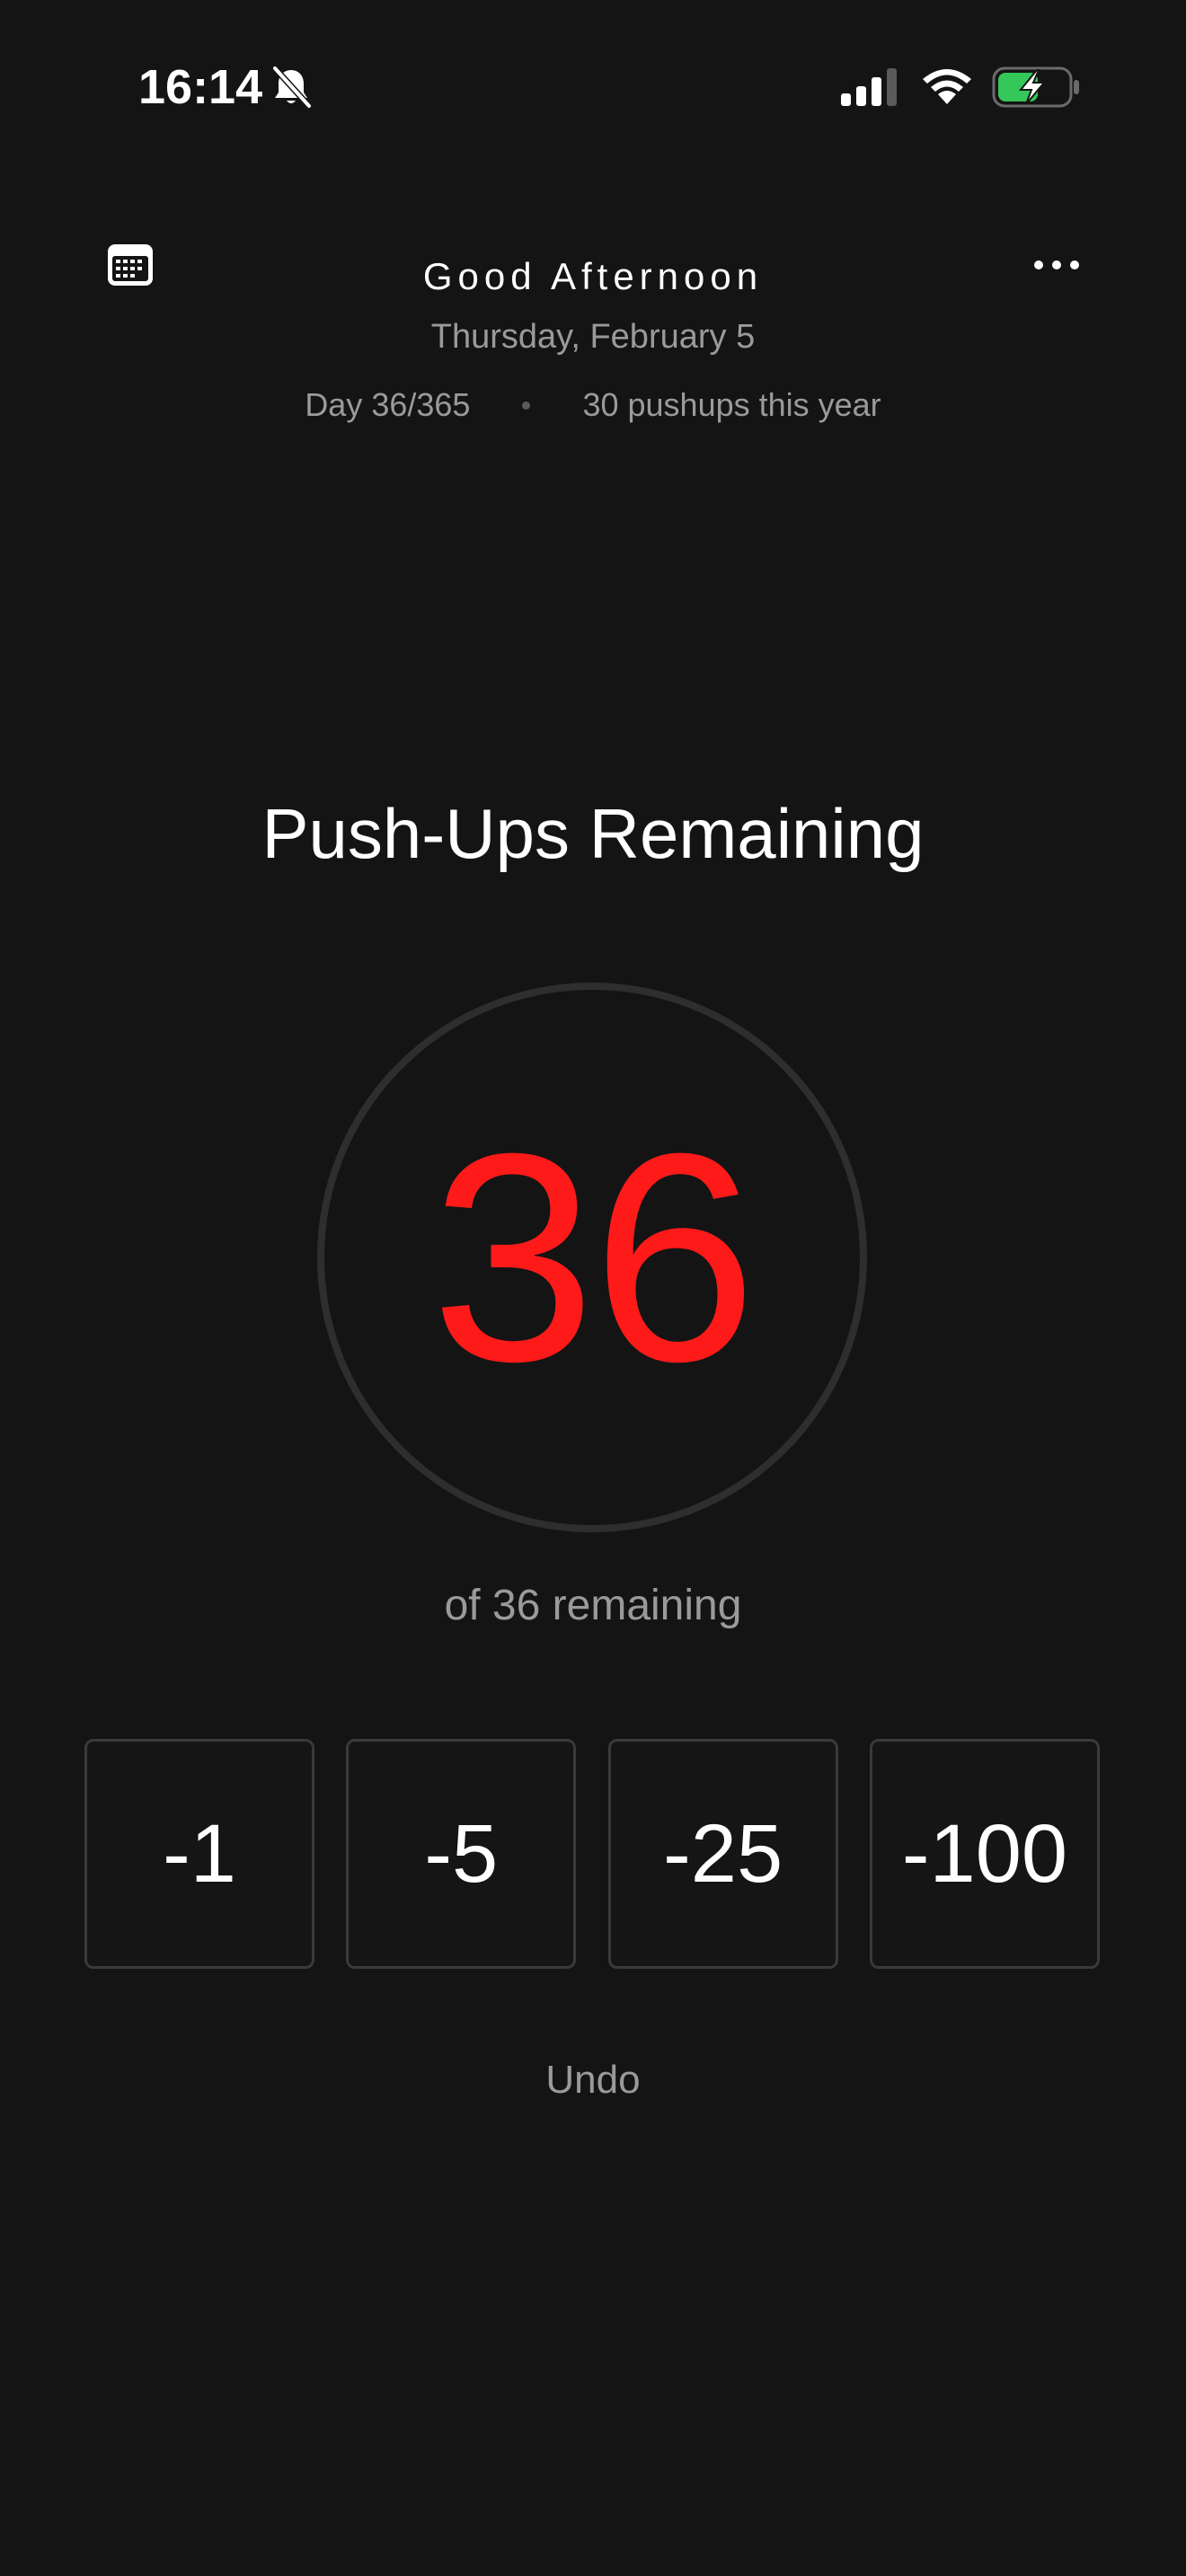 The width and height of the screenshot is (1186, 2576). What do you see at coordinates (292, 87) in the screenshot?
I see `bell-slash-icon` at bounding box center [292, 87].